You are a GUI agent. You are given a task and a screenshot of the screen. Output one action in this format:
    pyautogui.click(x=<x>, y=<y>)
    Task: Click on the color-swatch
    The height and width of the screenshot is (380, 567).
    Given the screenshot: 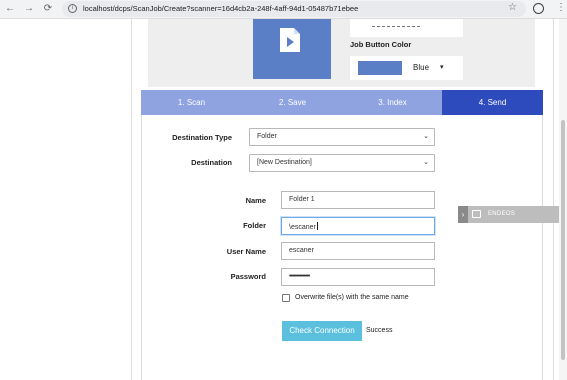 What is the action you would take?
    pyautogui.click(x=380, y=68)
    